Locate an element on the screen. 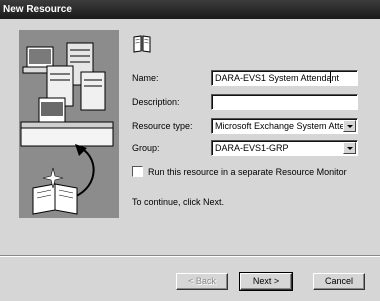 This screenshot has width=380, height=301. group-select: DARA-EVS1-GRP is located at coordinates (284, 148).